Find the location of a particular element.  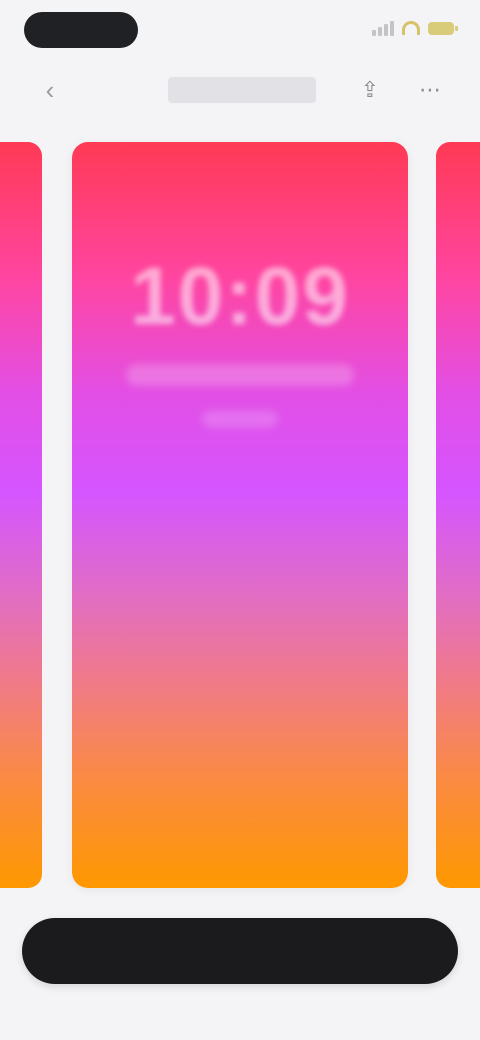

lock-screen-date is located at coordinates (240, 375).